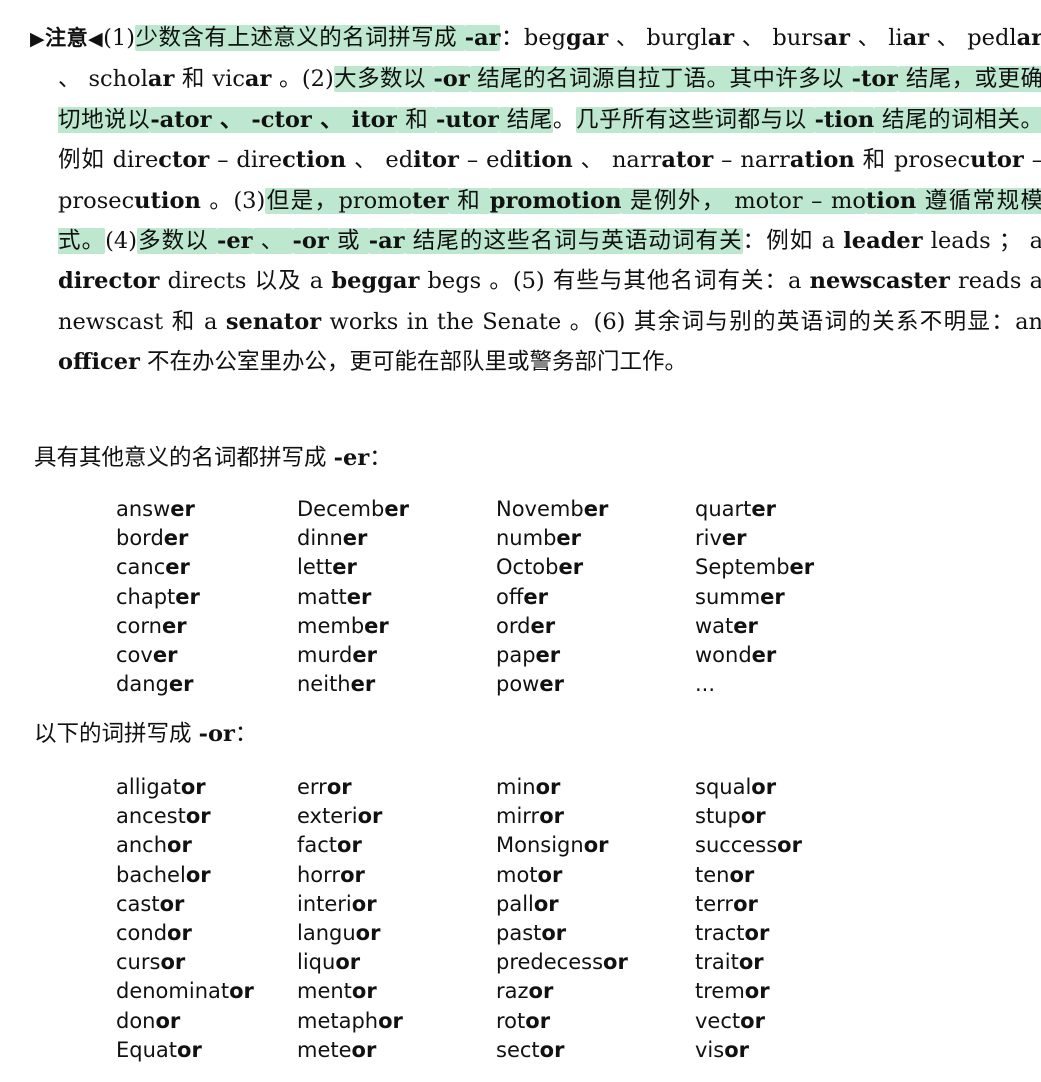 The width and height of the screenshot is (1041, 1082). What do you see at coordinates (300, 38) in the screenshot?
I see `highlighted-text: 少数含有上述意义的名词拼写成` at bounding box center [300, 38].